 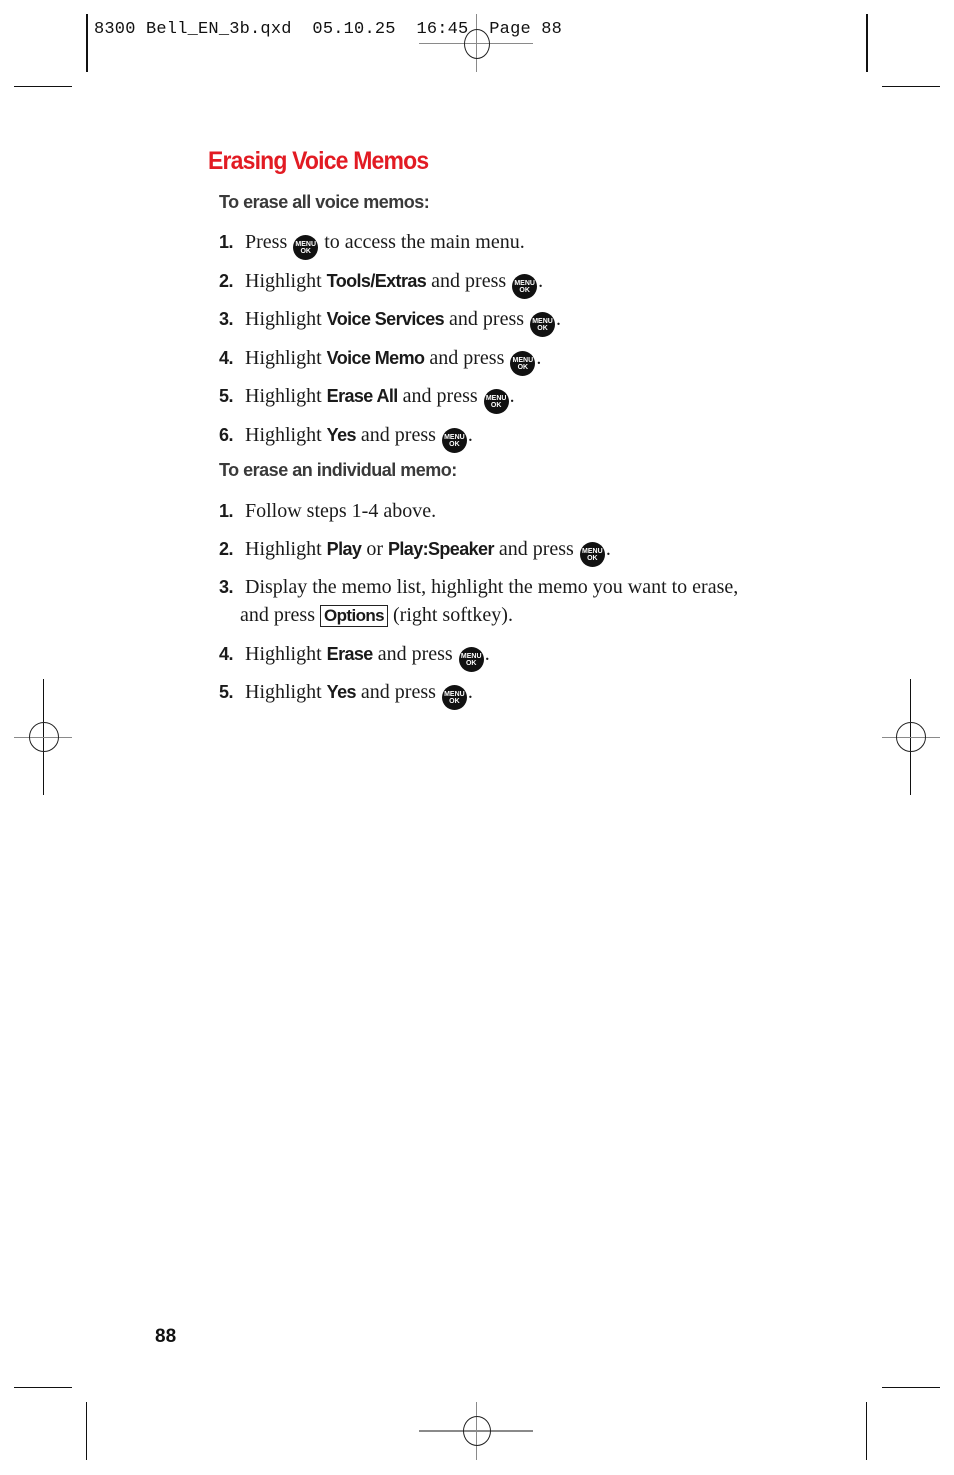 What do you see at coordinates (166, 1336) in the screenshot?
I see `page-number: 88` at bounding box center [166, 1336].